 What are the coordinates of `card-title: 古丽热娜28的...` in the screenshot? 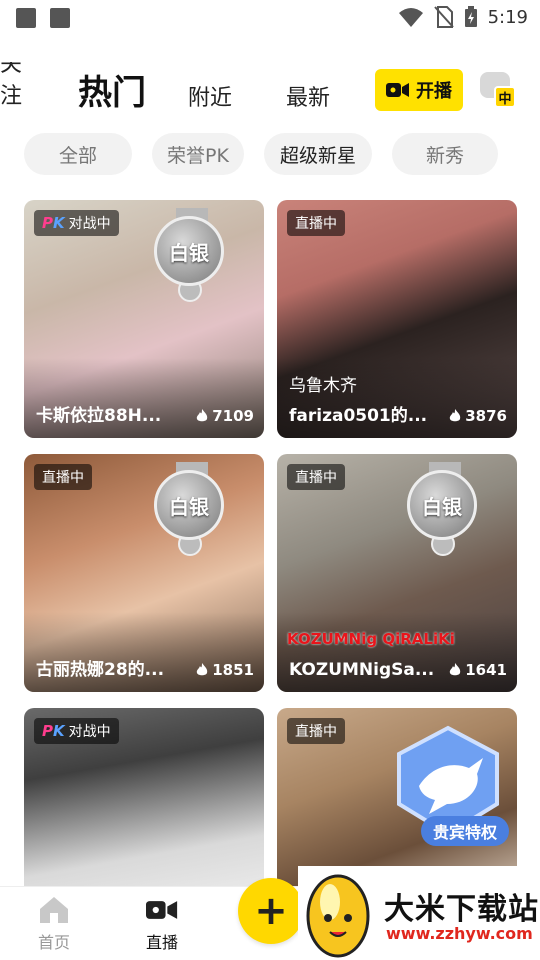 It's located at (100, 670).